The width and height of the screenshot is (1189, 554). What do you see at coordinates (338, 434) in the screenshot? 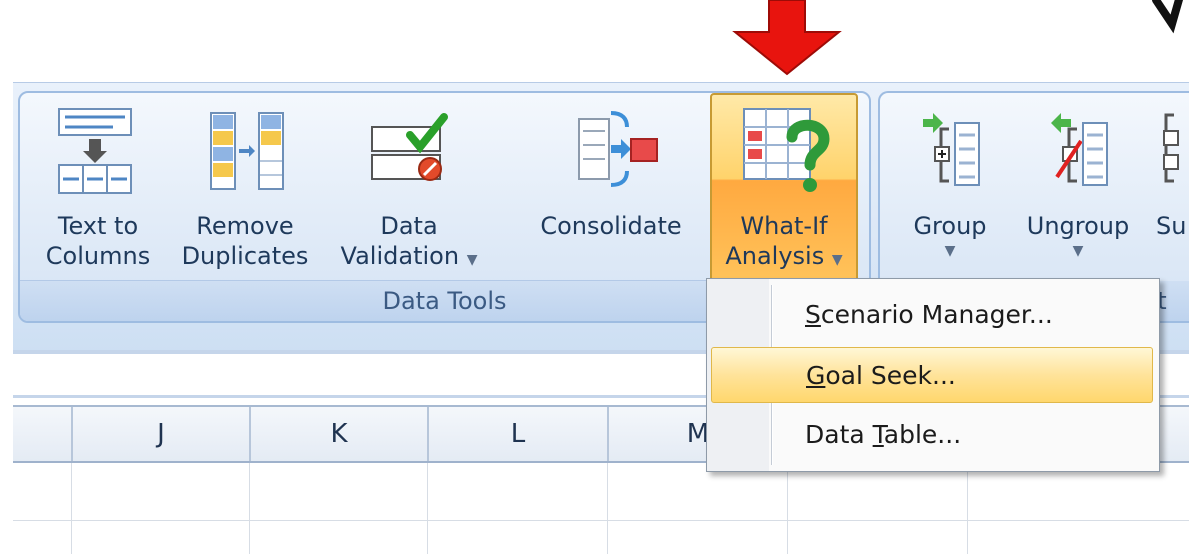
I see `column-header-k: K` at bounding box center [338, 434].